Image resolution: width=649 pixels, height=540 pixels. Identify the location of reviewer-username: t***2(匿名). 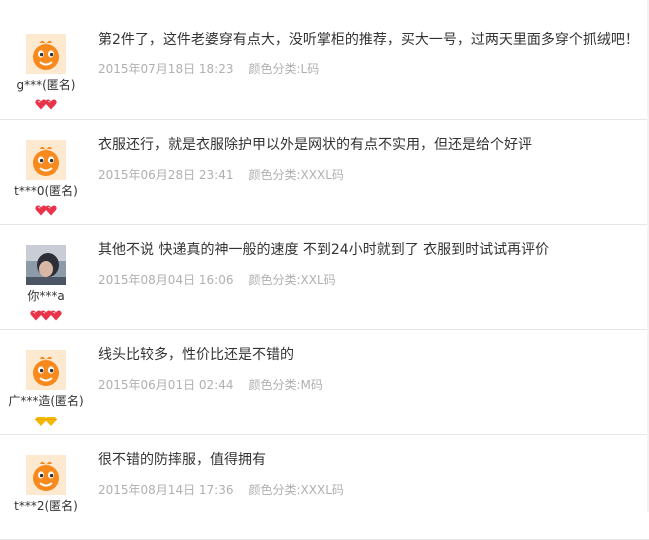
(46, 506).